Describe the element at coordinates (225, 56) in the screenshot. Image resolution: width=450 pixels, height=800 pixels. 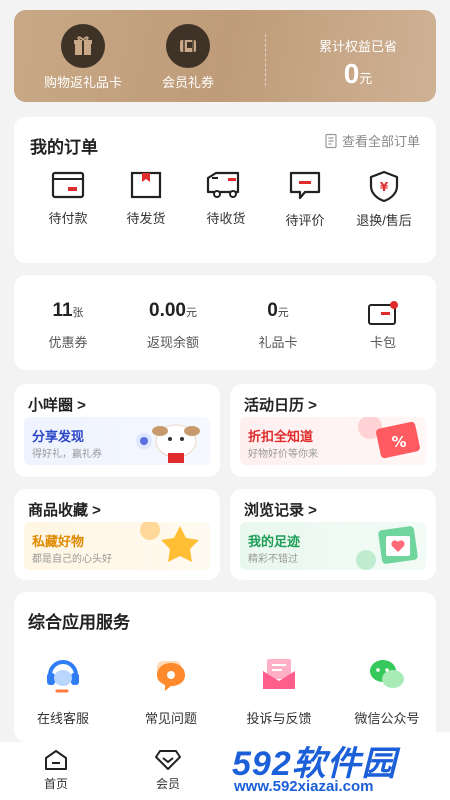
I see `benefits-banner: 购物返礼品卡 会员礼券 累计权益已省 0元` at that location.